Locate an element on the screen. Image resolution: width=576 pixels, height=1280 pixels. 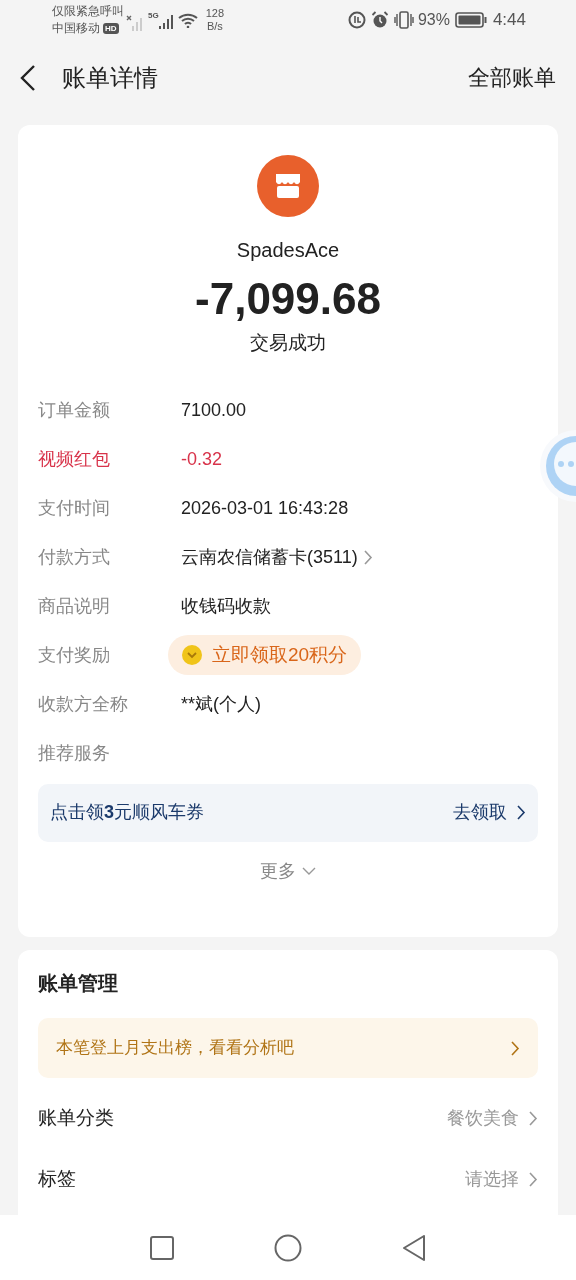
section-title: 账单管理 is located at coordinates (78, 983).